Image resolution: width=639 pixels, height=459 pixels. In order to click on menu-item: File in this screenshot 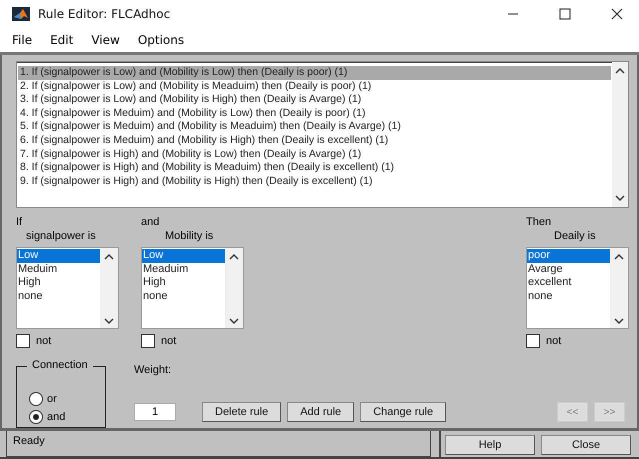, I will do `click(22, 39)`.